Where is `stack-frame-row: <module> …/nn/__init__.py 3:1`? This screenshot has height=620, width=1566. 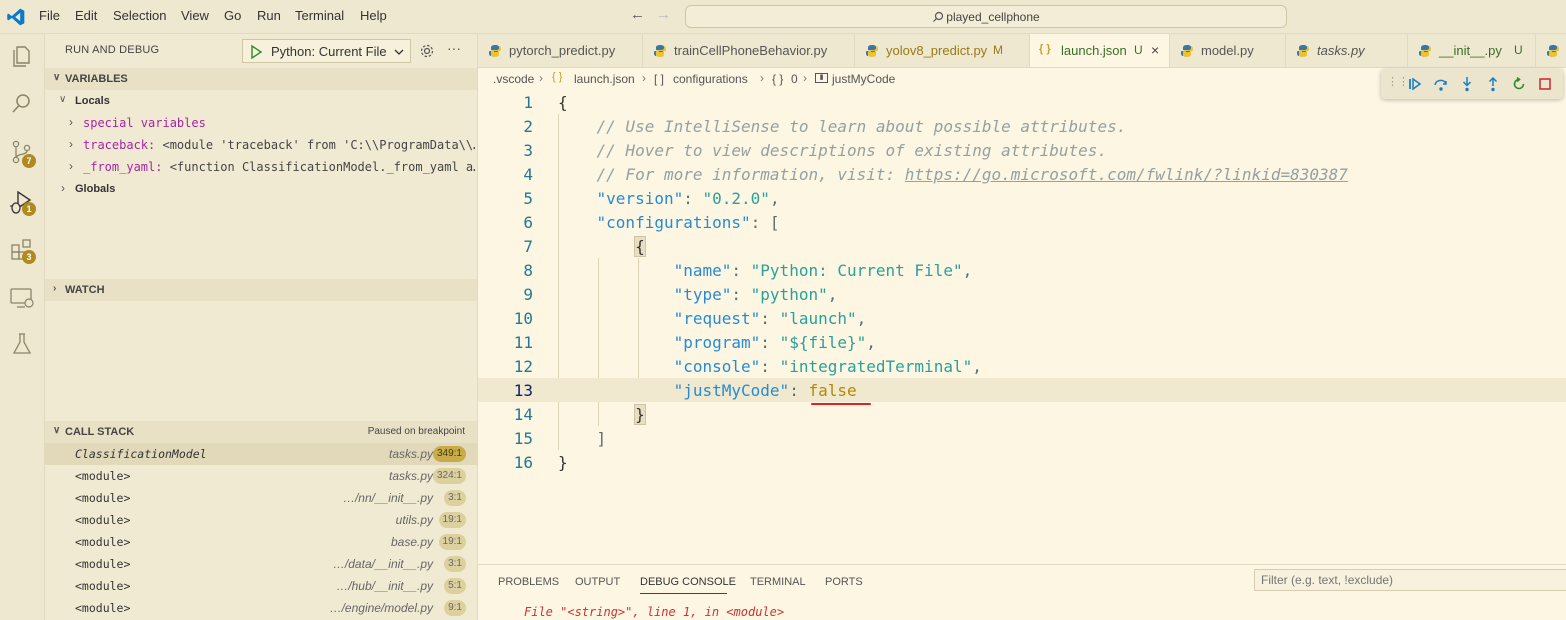 stack-frame-row: <module> …/nn/__init__.py 3:1 is located at coordinates (261, 498).